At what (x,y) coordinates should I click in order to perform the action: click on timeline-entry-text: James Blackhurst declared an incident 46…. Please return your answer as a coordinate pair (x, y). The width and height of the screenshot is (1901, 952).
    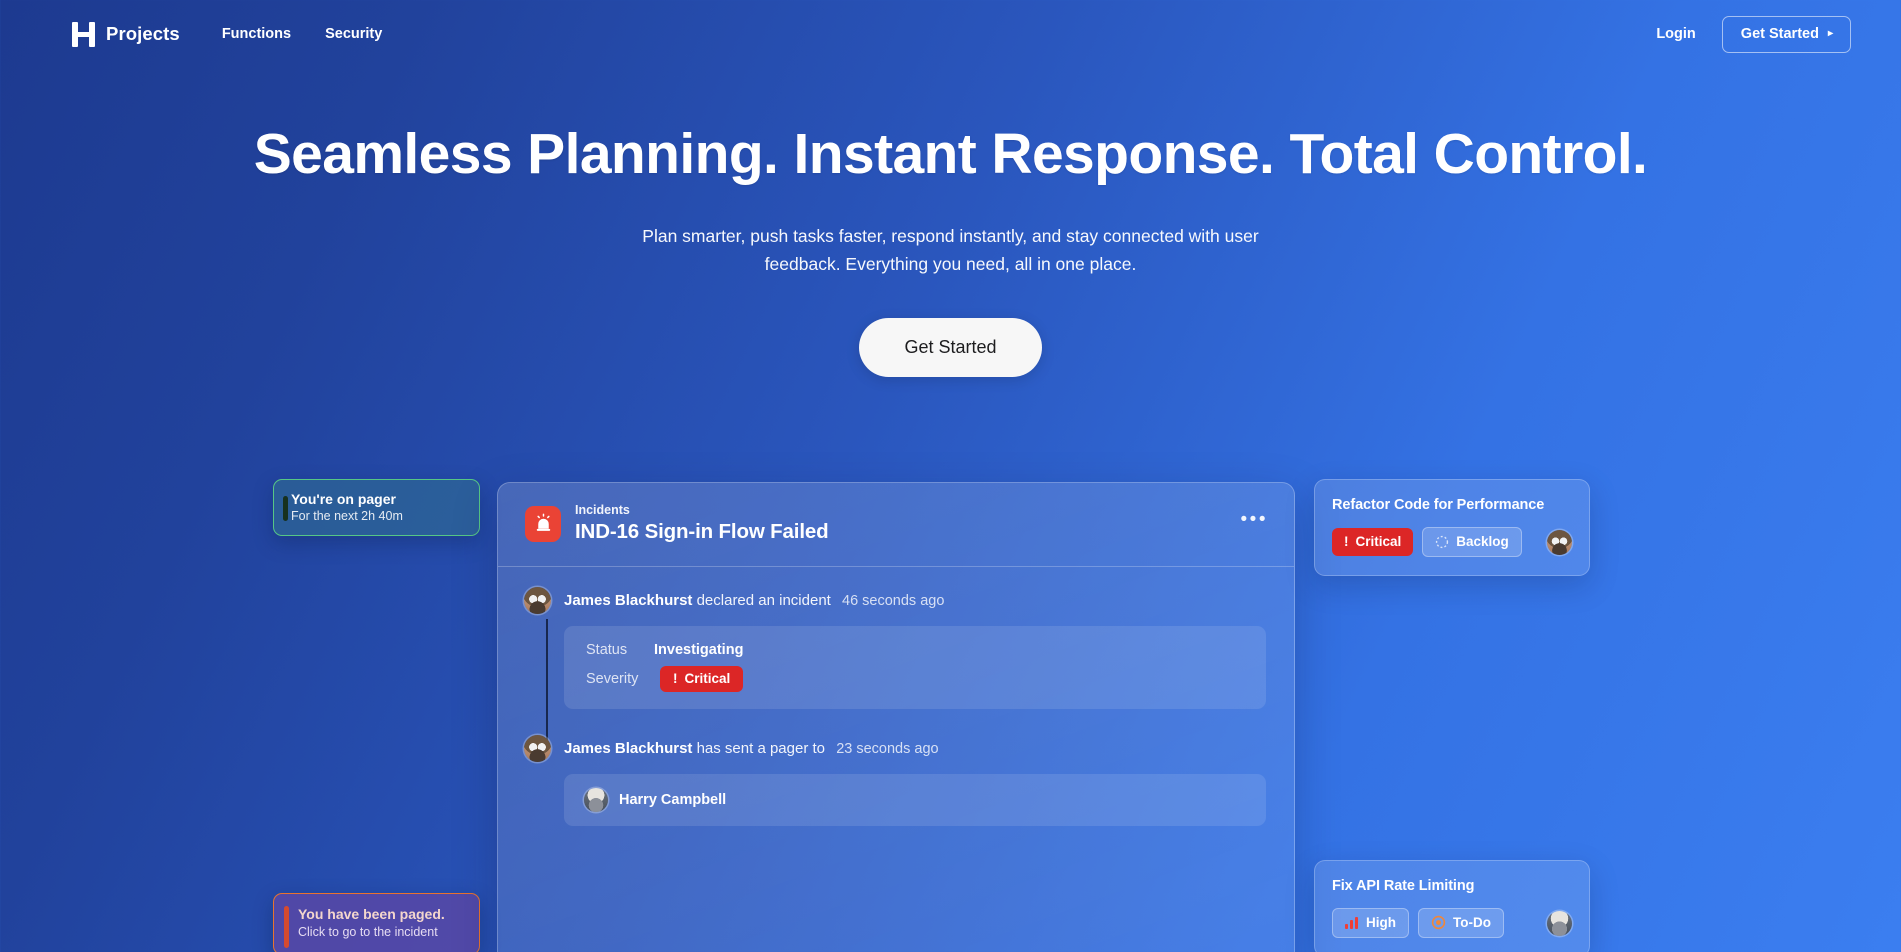
    Looking at the image, I should click on (915, 601).